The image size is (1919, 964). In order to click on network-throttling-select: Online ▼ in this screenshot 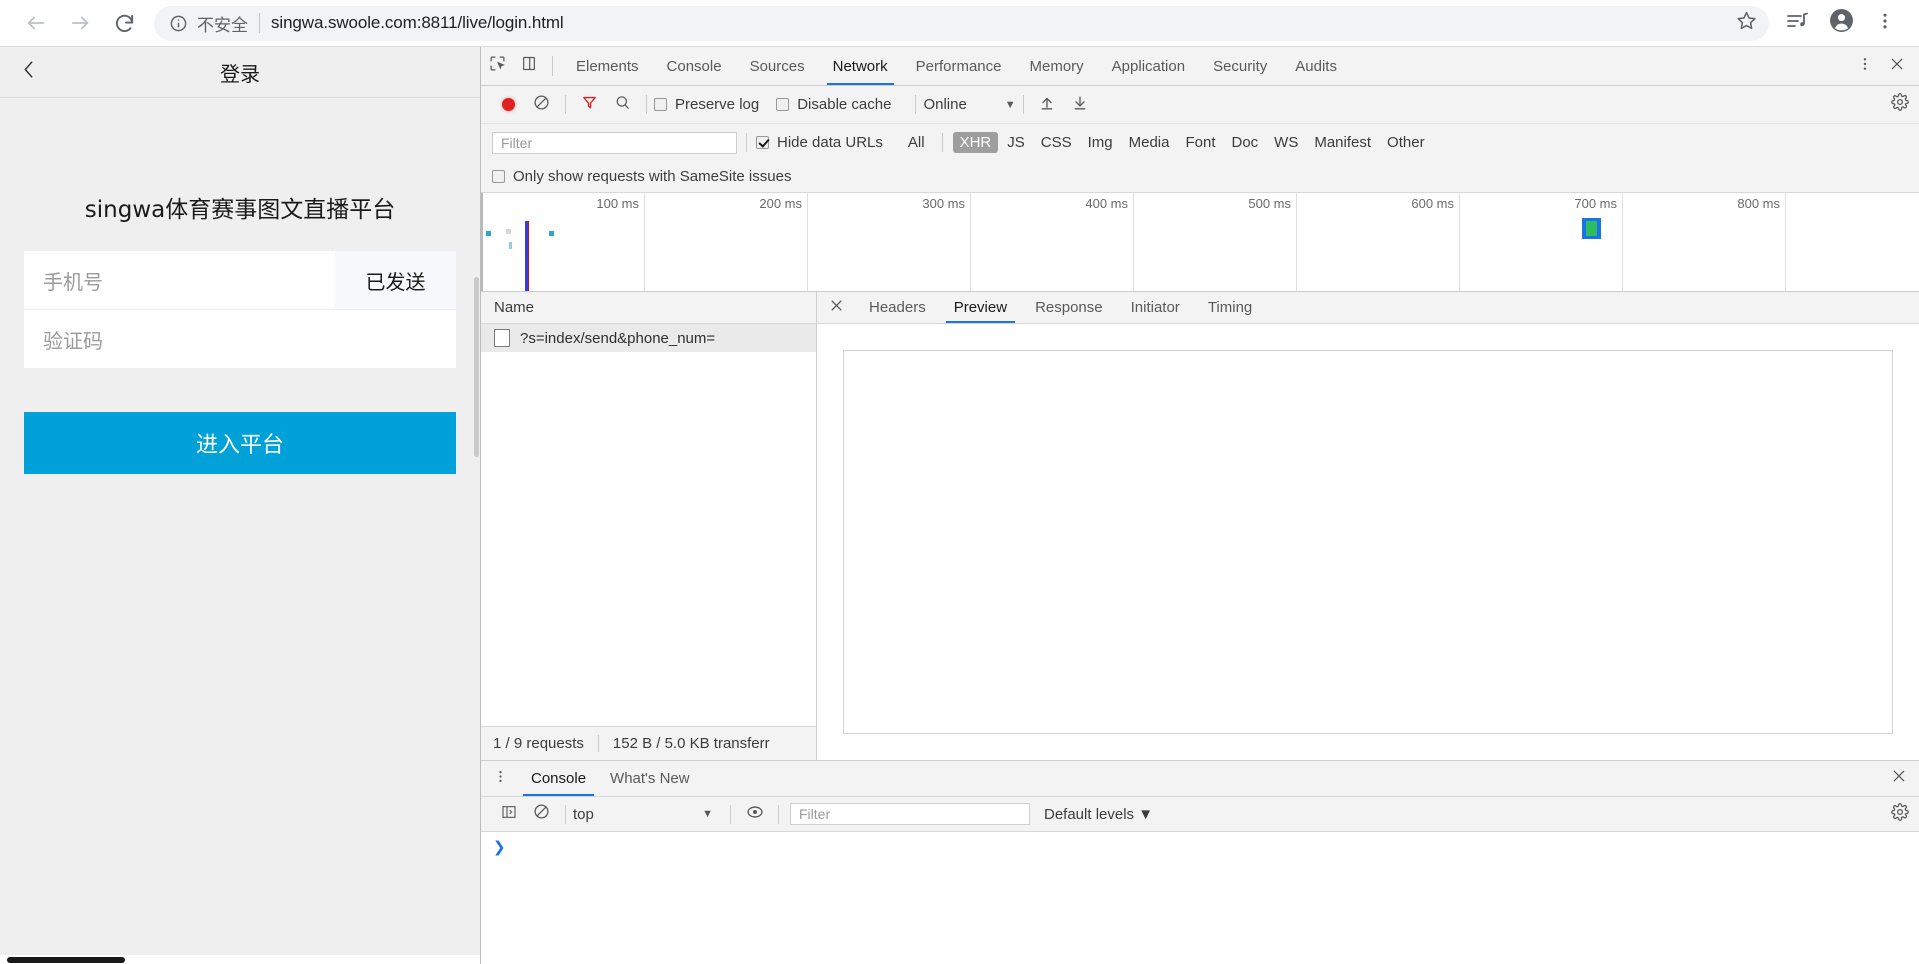, I will do `click(969, 104)`.